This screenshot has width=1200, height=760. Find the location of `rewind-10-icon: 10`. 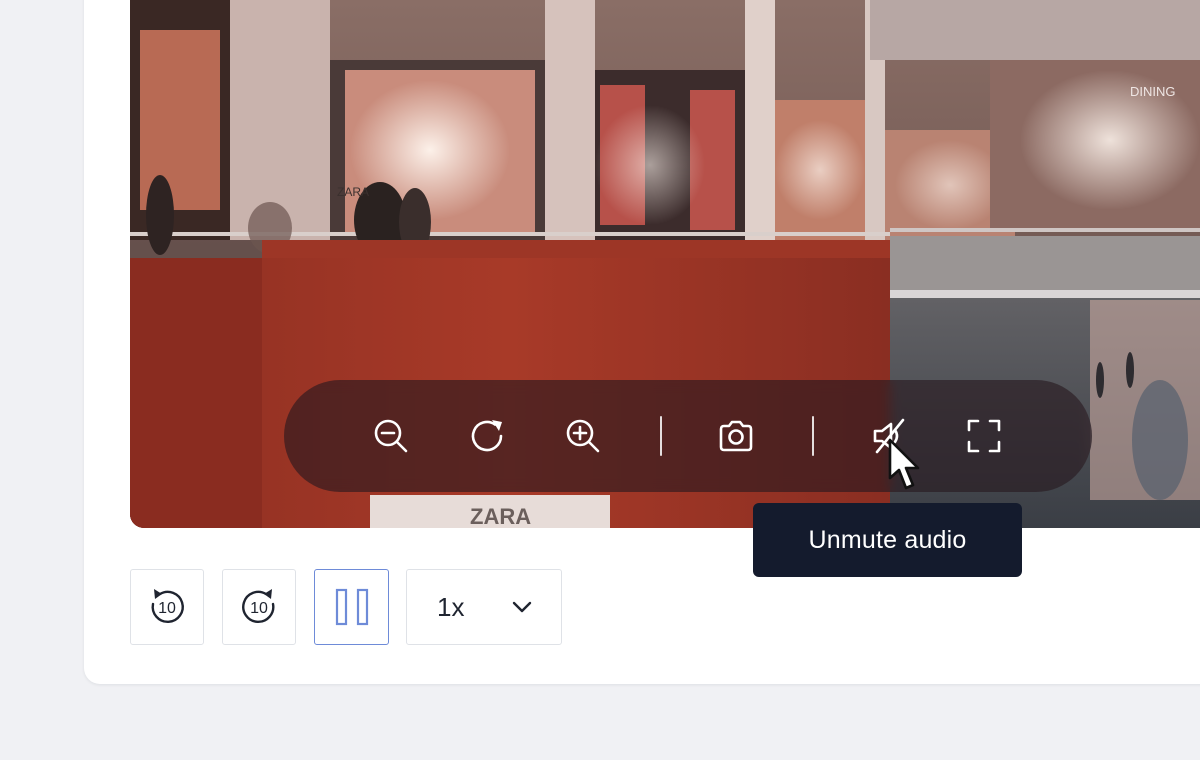

rewind-10-icon: 10 is located at coordinates (167, 606).